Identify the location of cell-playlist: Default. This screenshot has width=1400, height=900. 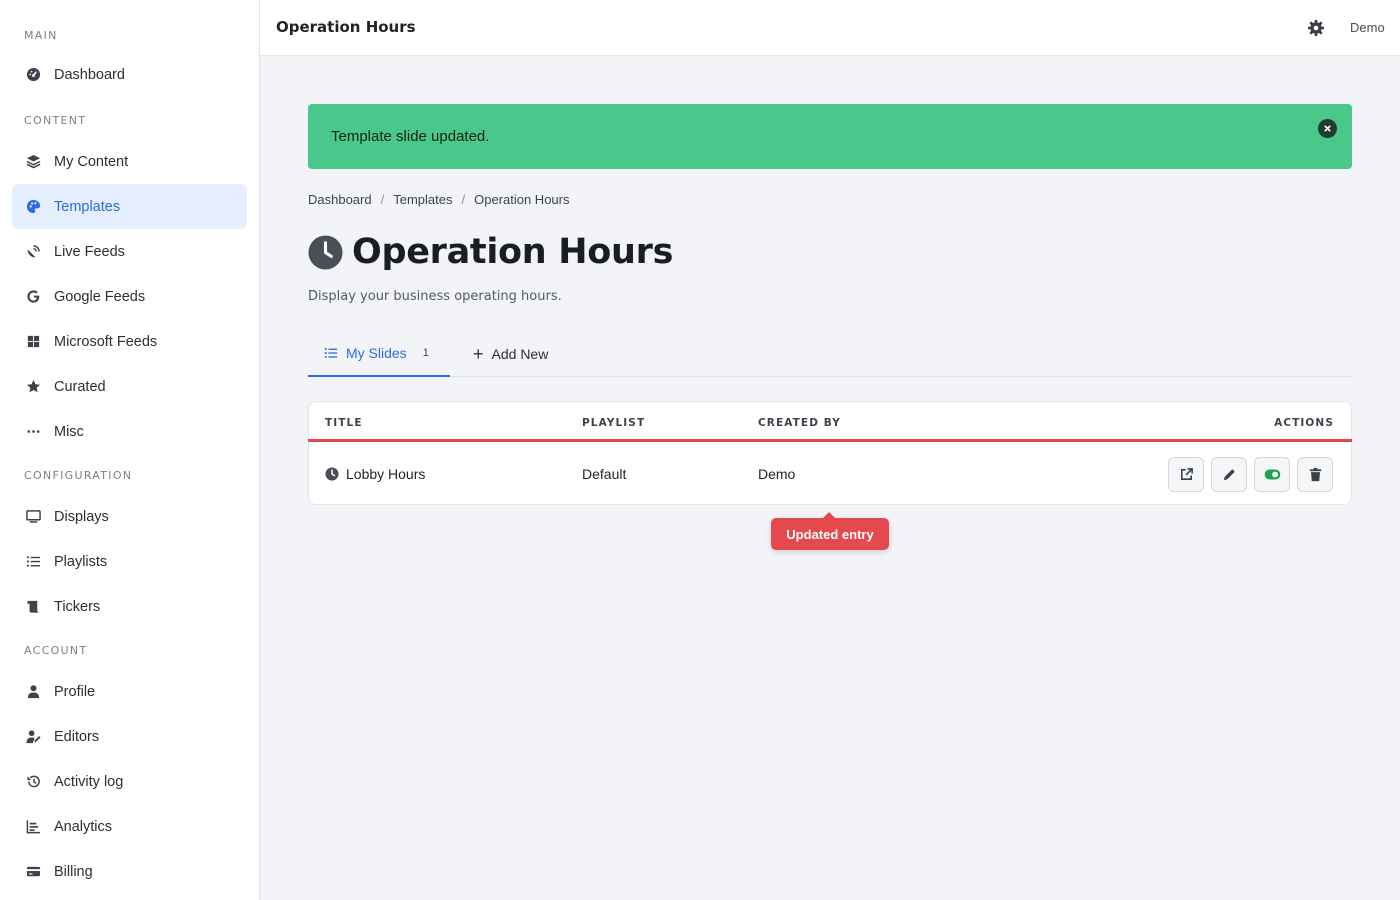
(604, 474).